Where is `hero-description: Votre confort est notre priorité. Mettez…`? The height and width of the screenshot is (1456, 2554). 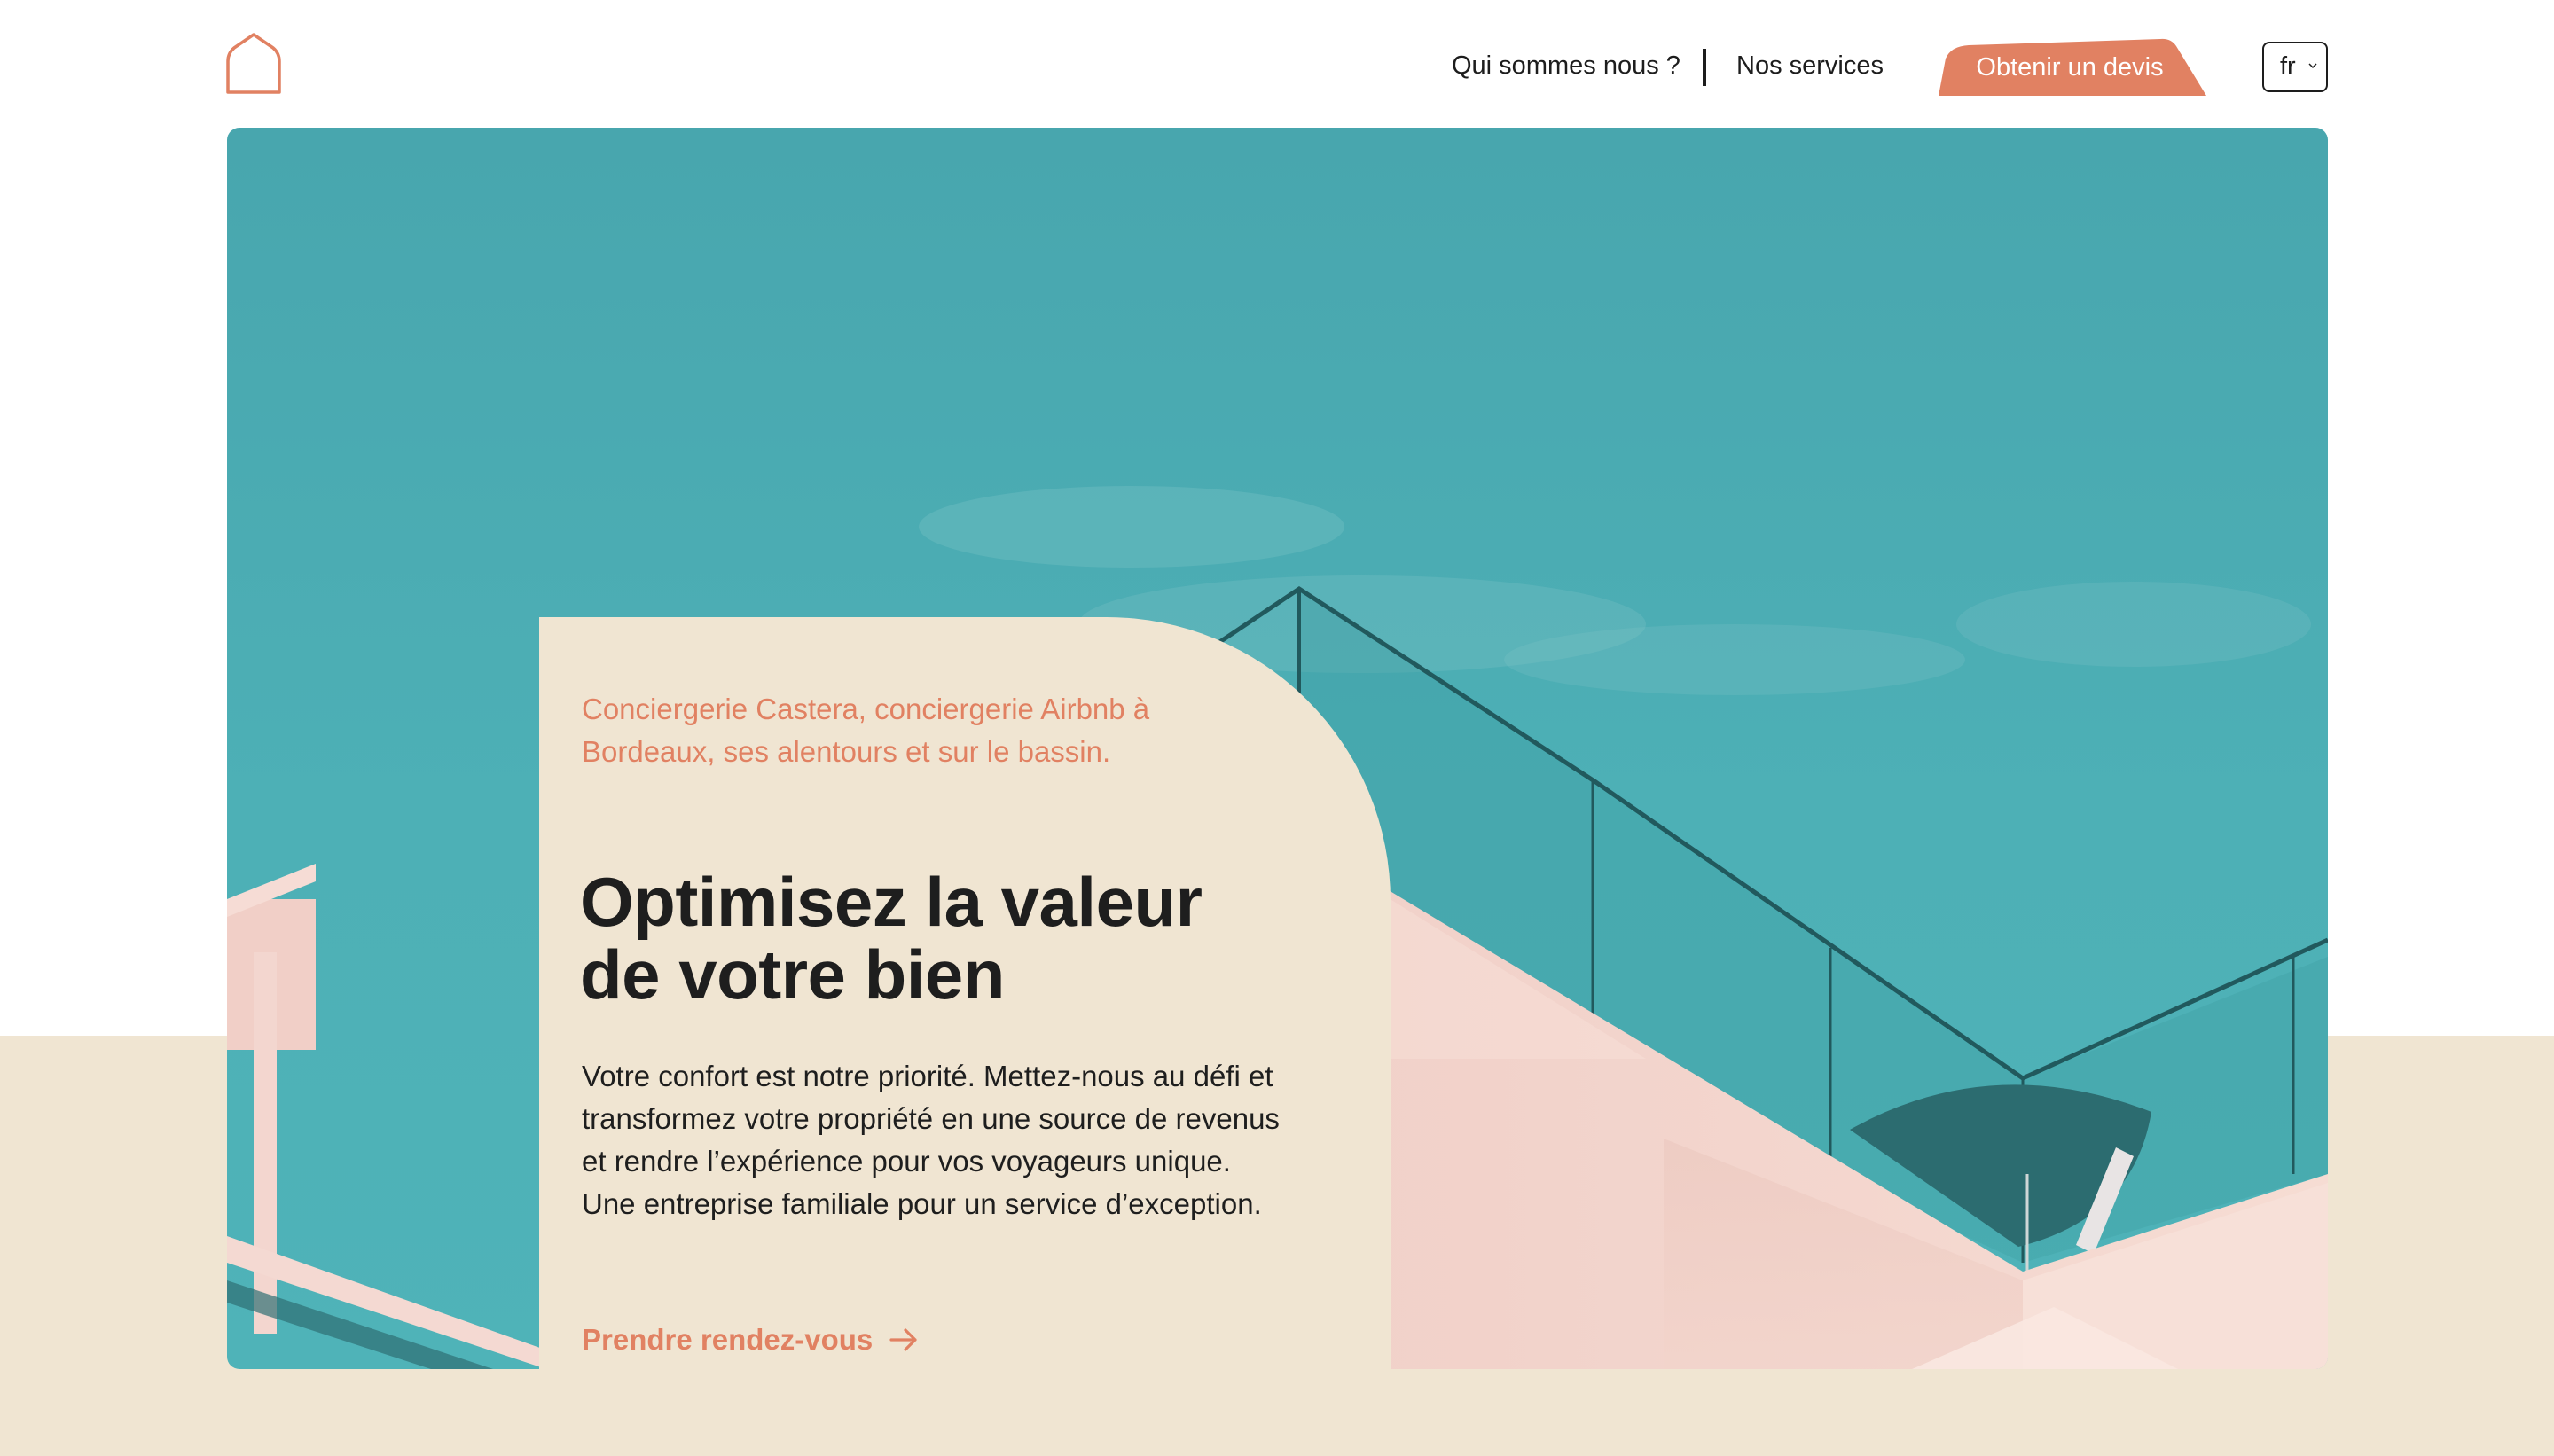 hero-description: Votre confort est notre priorité. Mettez… is located at coordinates (931, 1140).